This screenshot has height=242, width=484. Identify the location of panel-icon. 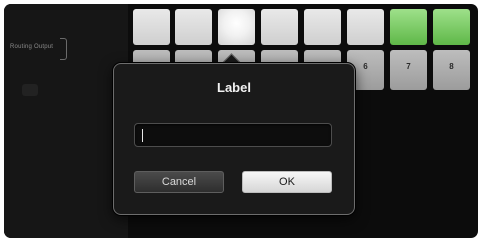
(30, 90).